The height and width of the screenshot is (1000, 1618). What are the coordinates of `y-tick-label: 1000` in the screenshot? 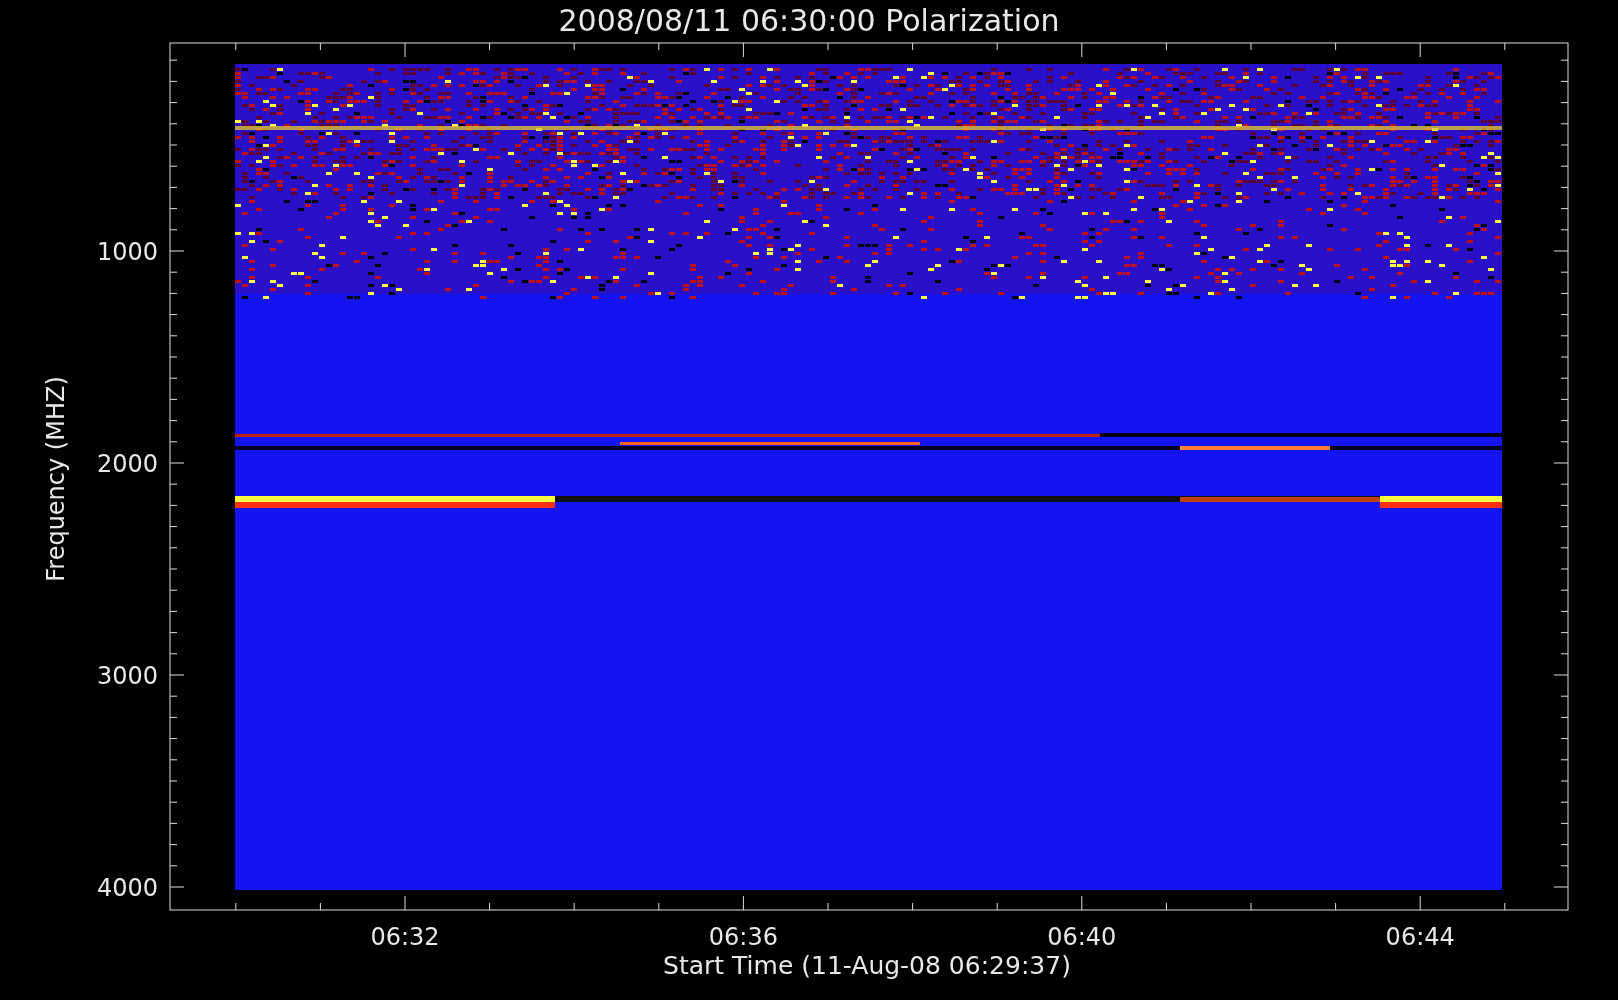 It's located at (127, 252).